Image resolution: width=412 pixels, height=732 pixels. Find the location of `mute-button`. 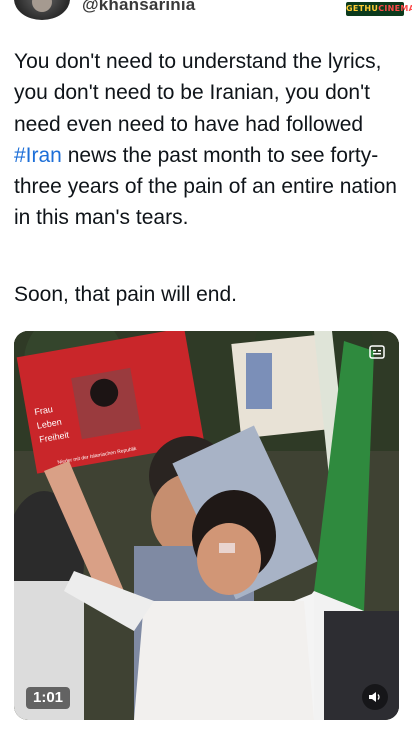

mute-button is located at coordinates (375, 697).